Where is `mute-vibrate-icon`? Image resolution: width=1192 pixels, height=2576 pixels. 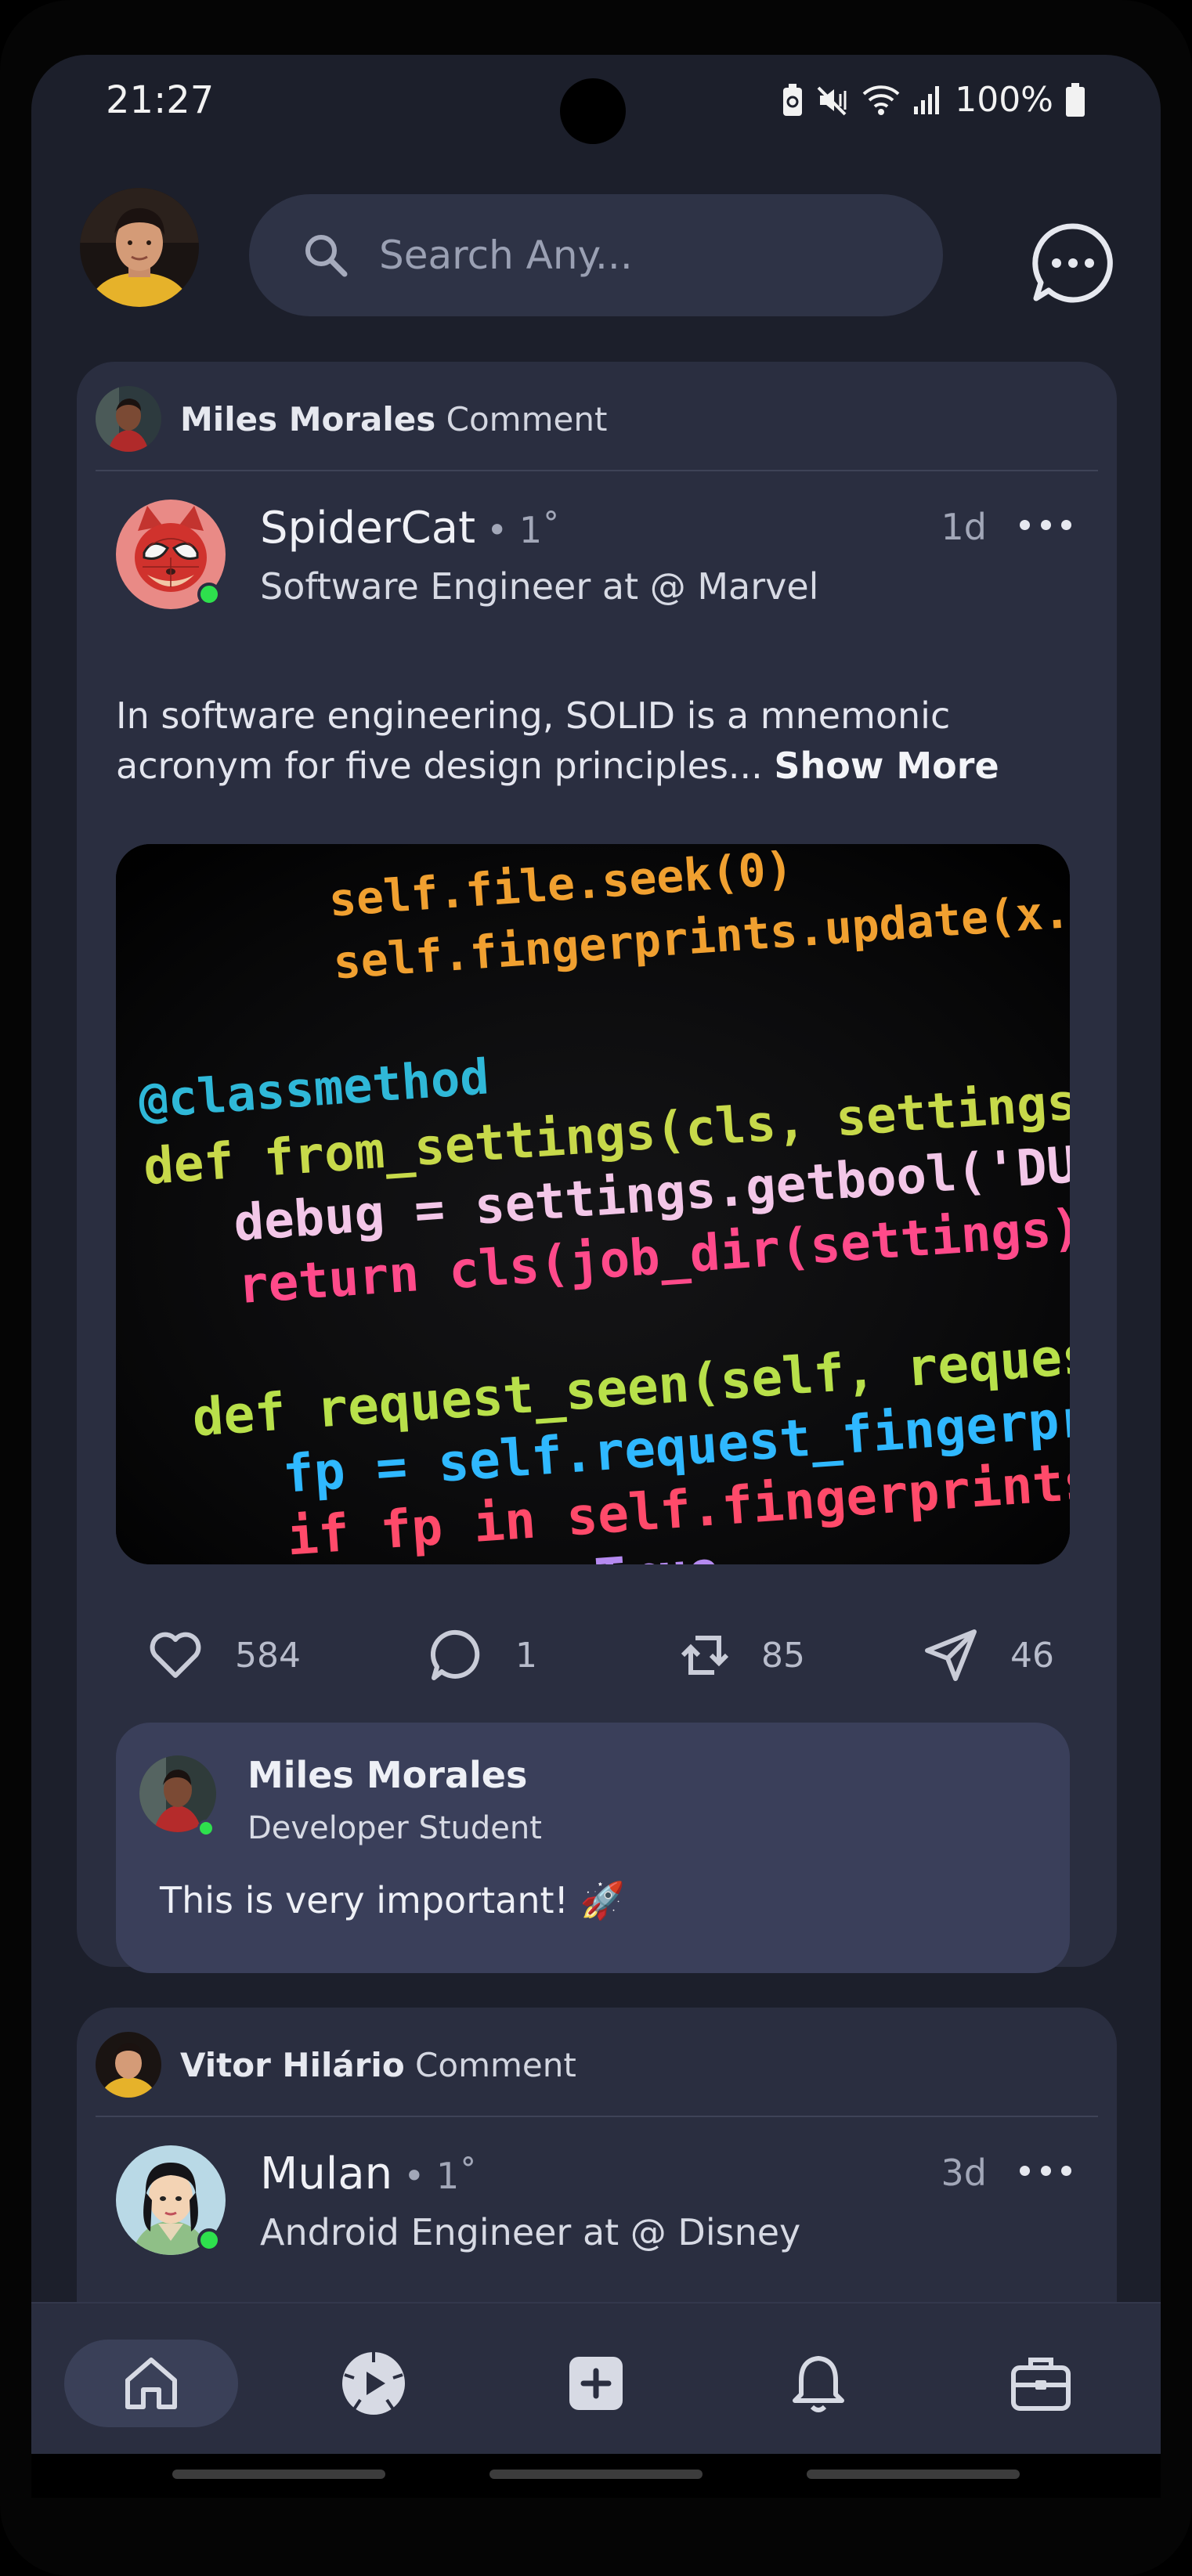 mute-vibrate-icon is located at coordinates (832, 100).